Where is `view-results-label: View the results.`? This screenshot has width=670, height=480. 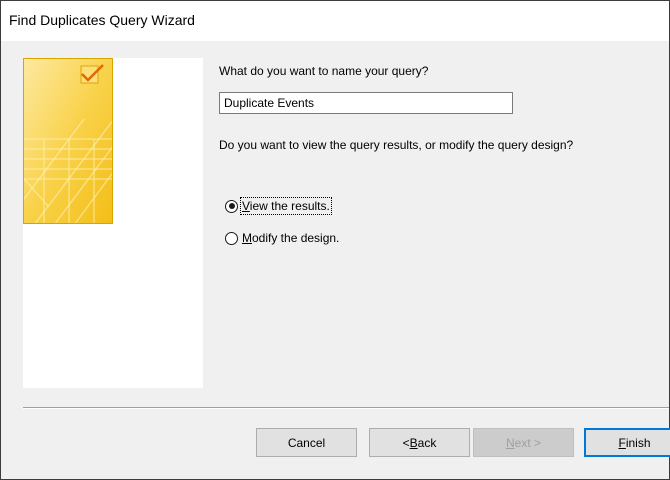 view-results-label: View the results. is located at coordinates (286, 206).